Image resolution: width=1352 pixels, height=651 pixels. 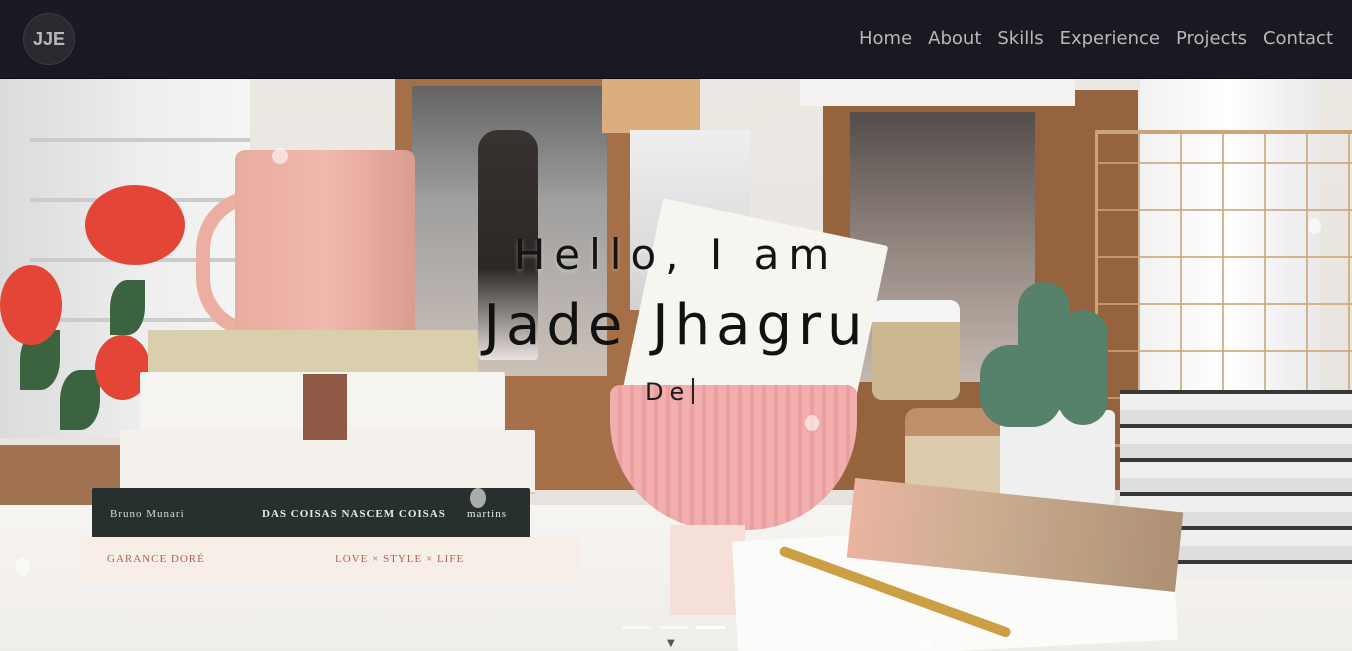 What do you see at coordinates (1110, 38) in the screenshot?
I see `nav-link-experience: Experience` at bounding box center [1110, 38].